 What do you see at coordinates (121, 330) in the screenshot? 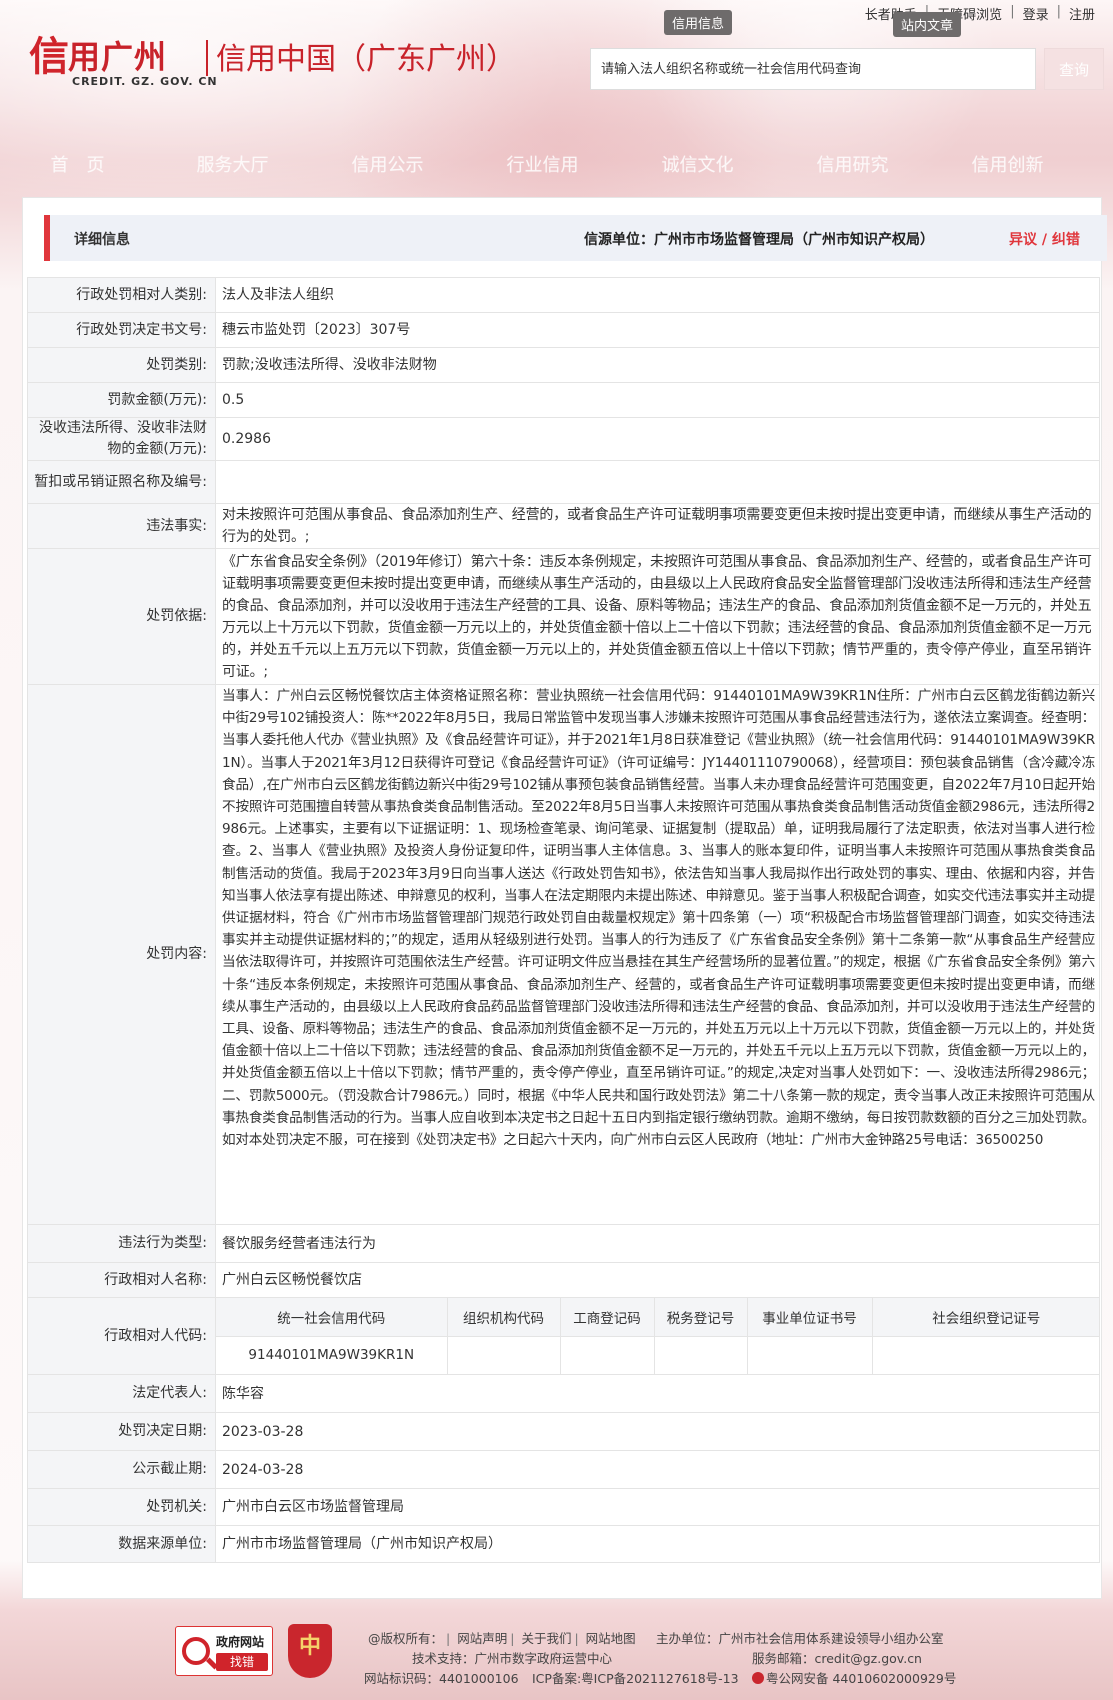
I see `row-label: 行政处罚决定书文号:` at bounding box center [121, 330].